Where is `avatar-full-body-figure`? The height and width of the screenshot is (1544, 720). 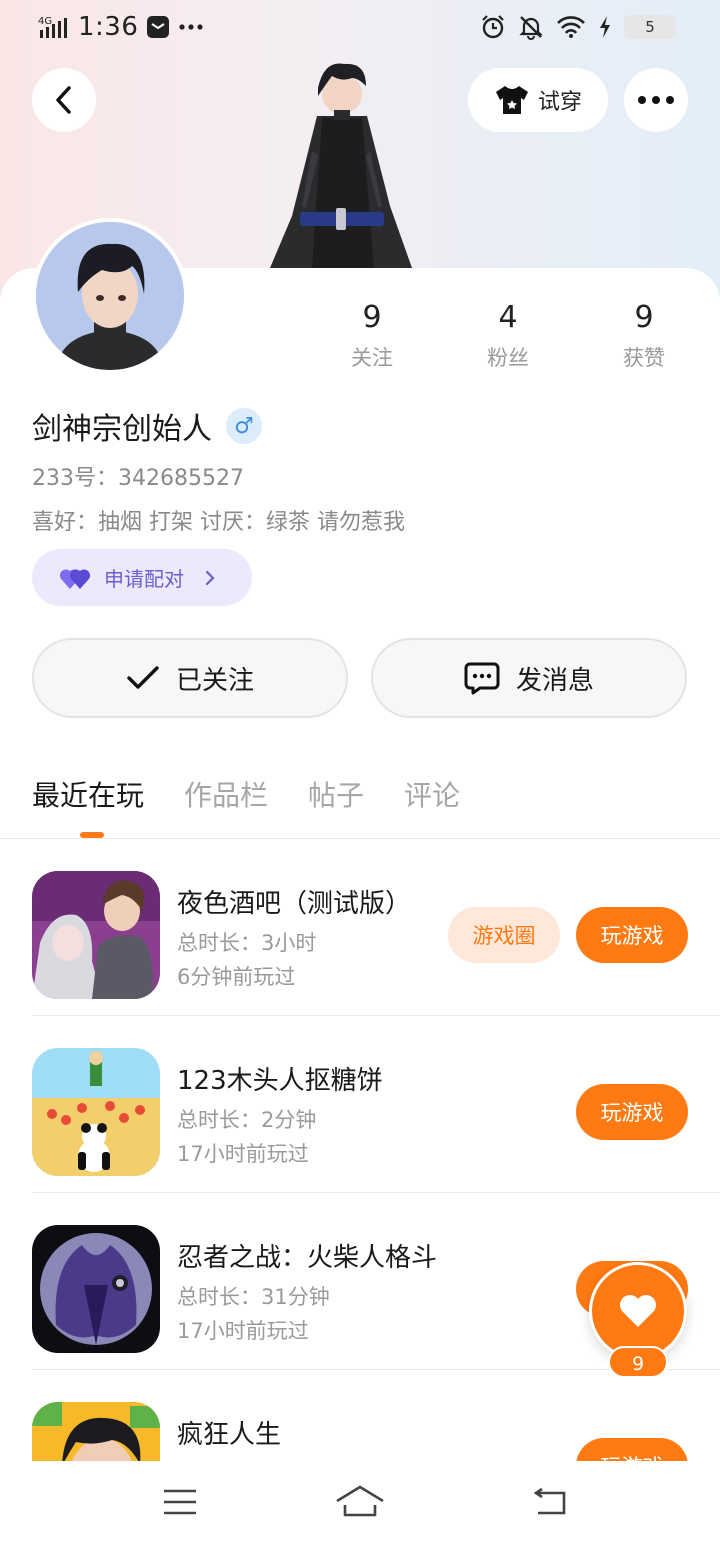 avatar-full-body-figure is located at coordinates (341, 165).